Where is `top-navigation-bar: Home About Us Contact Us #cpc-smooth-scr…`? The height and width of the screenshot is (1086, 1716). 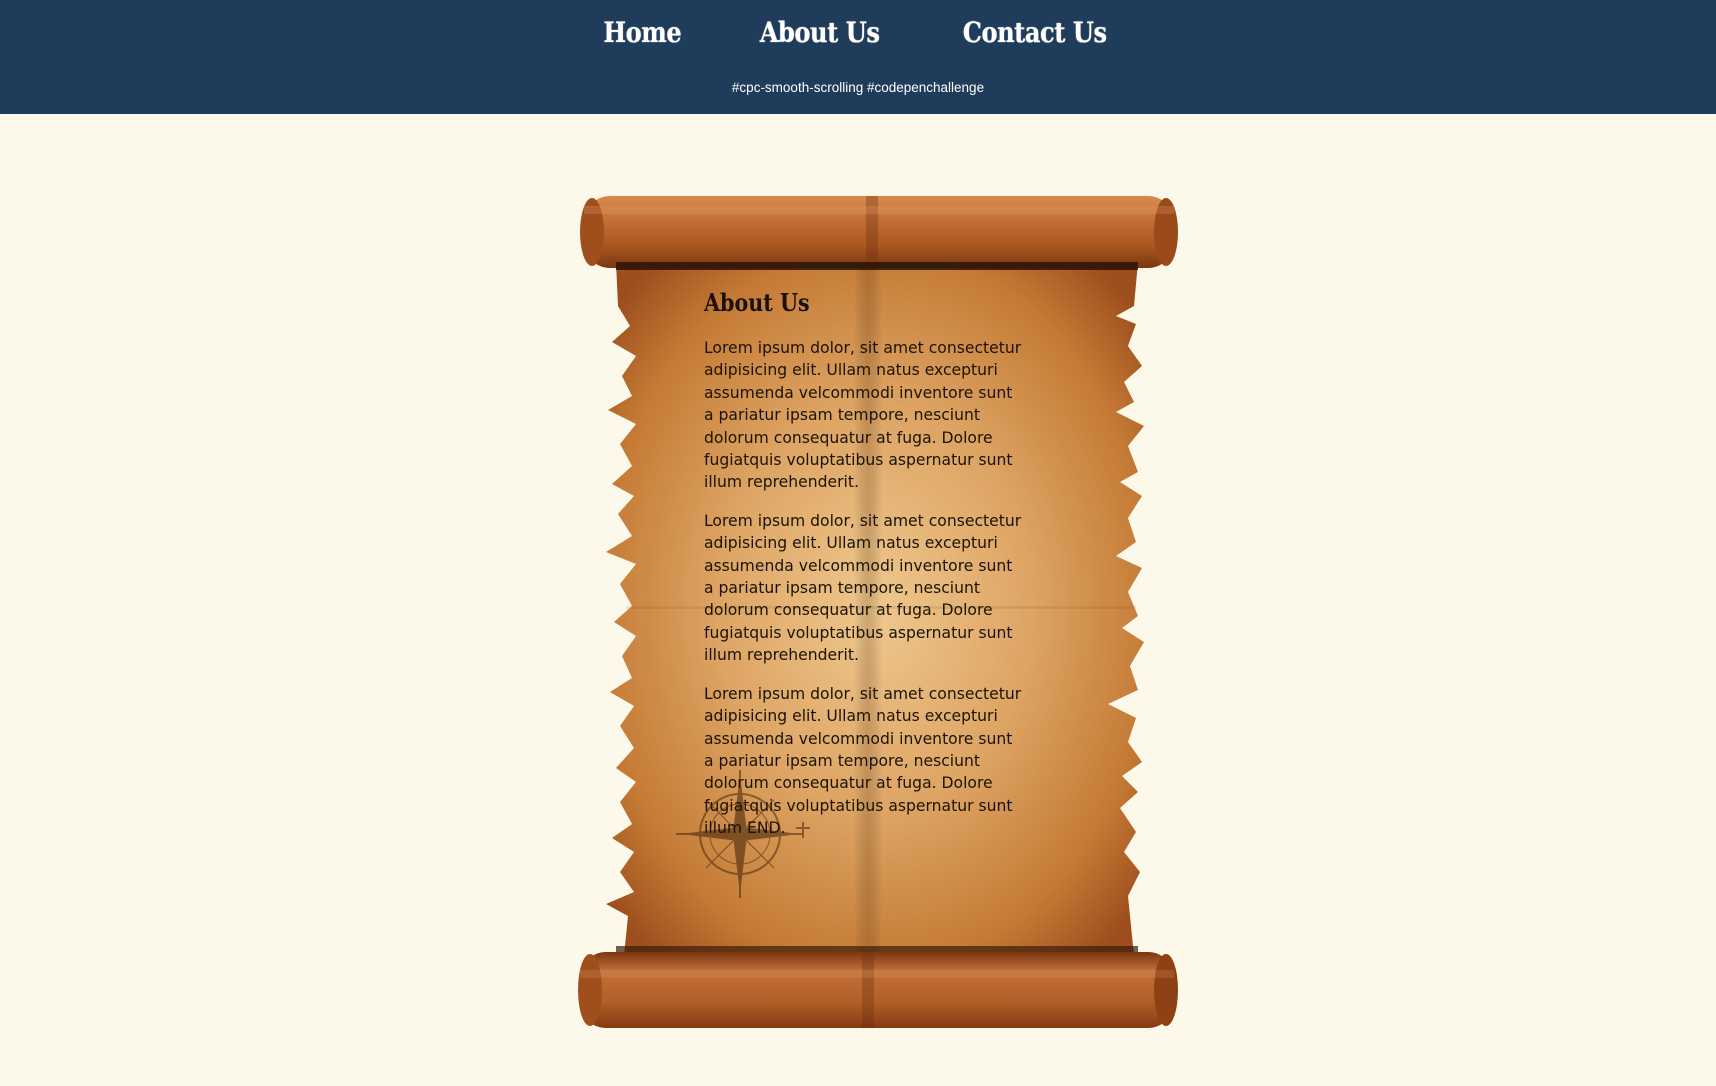 top-navigation-bar: Home About Us Contact Us #cpc-smooth-scr… is located at coordinates (858, 57).